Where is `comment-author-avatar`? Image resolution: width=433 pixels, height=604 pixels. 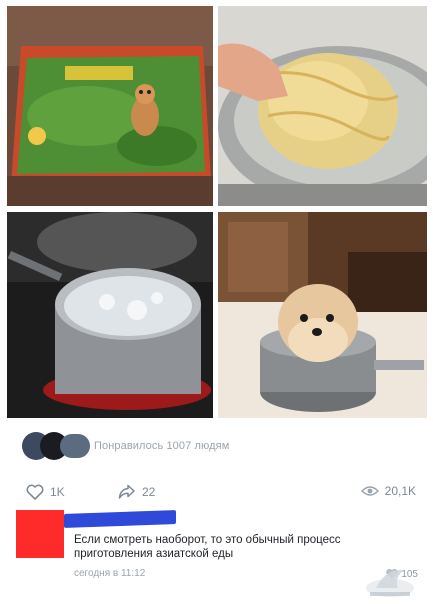 comment-author-avatar is located at coordinates (40, 534).